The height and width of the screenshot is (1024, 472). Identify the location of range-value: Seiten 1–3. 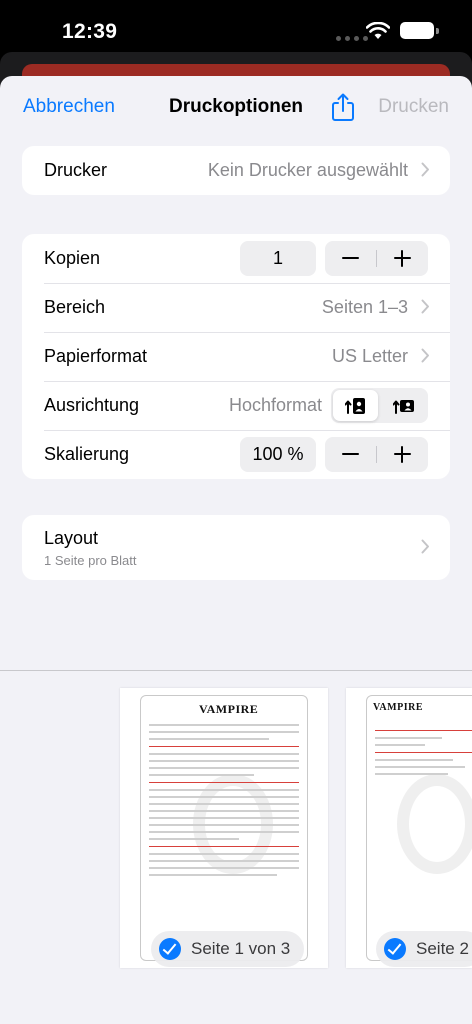
(364, 307).